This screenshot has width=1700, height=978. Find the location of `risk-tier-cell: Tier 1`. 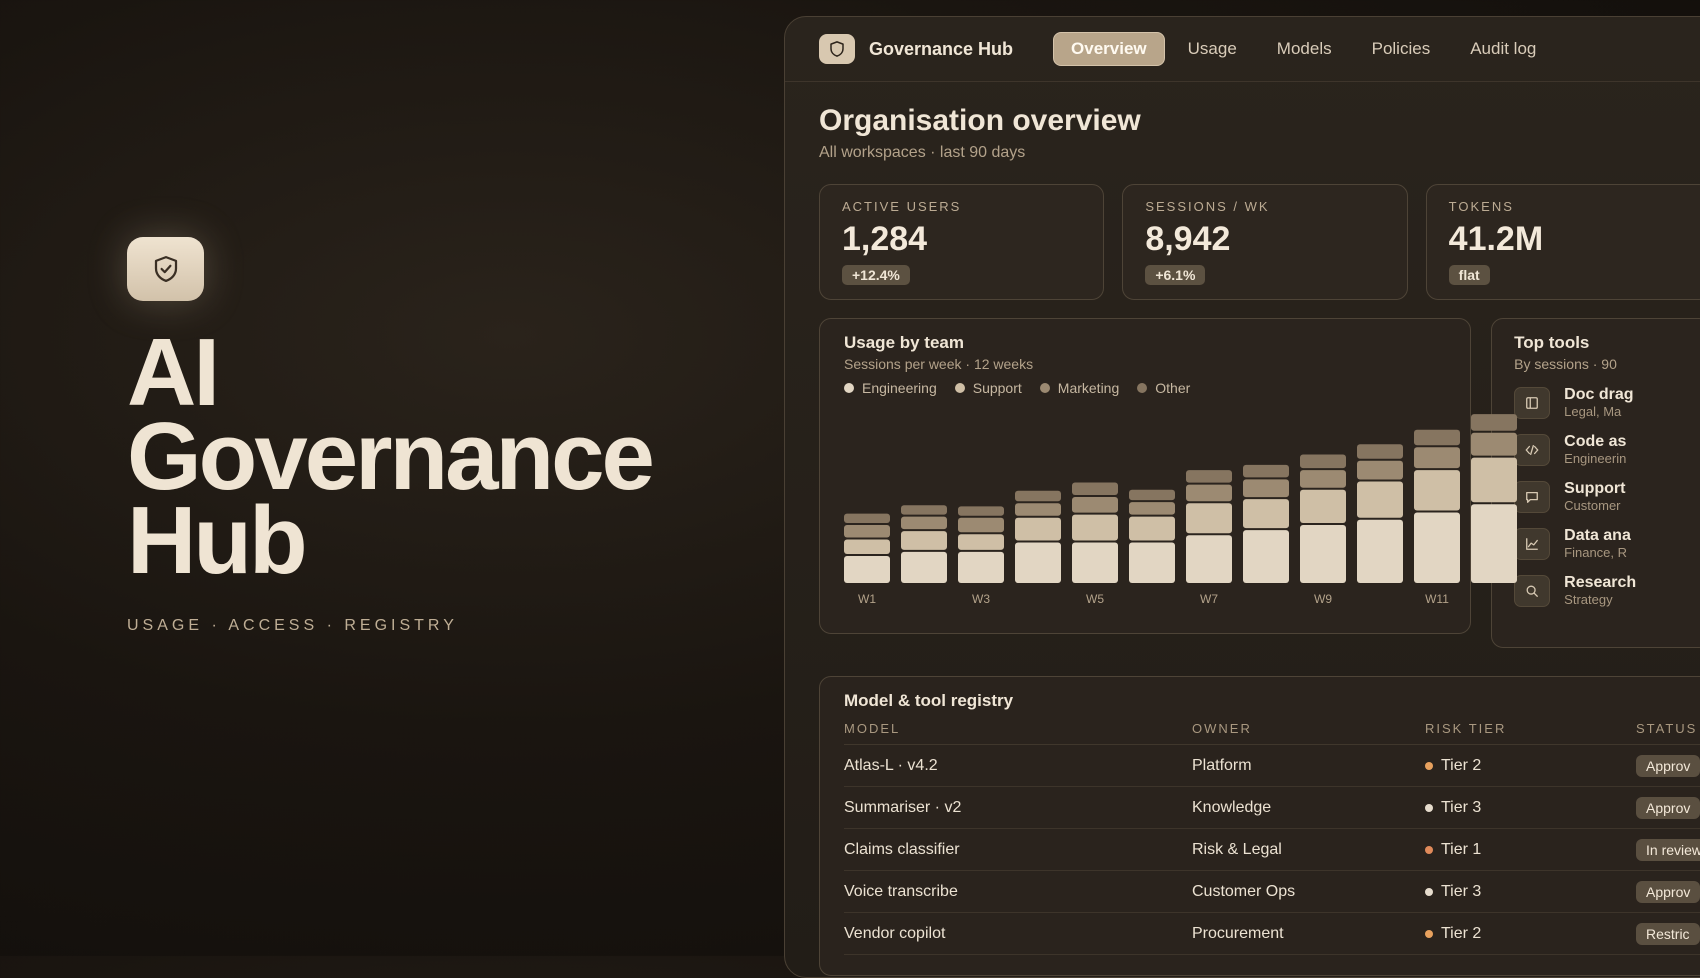

risk-tier-cell: Tier 1 is located at coordinates (1530, 850).